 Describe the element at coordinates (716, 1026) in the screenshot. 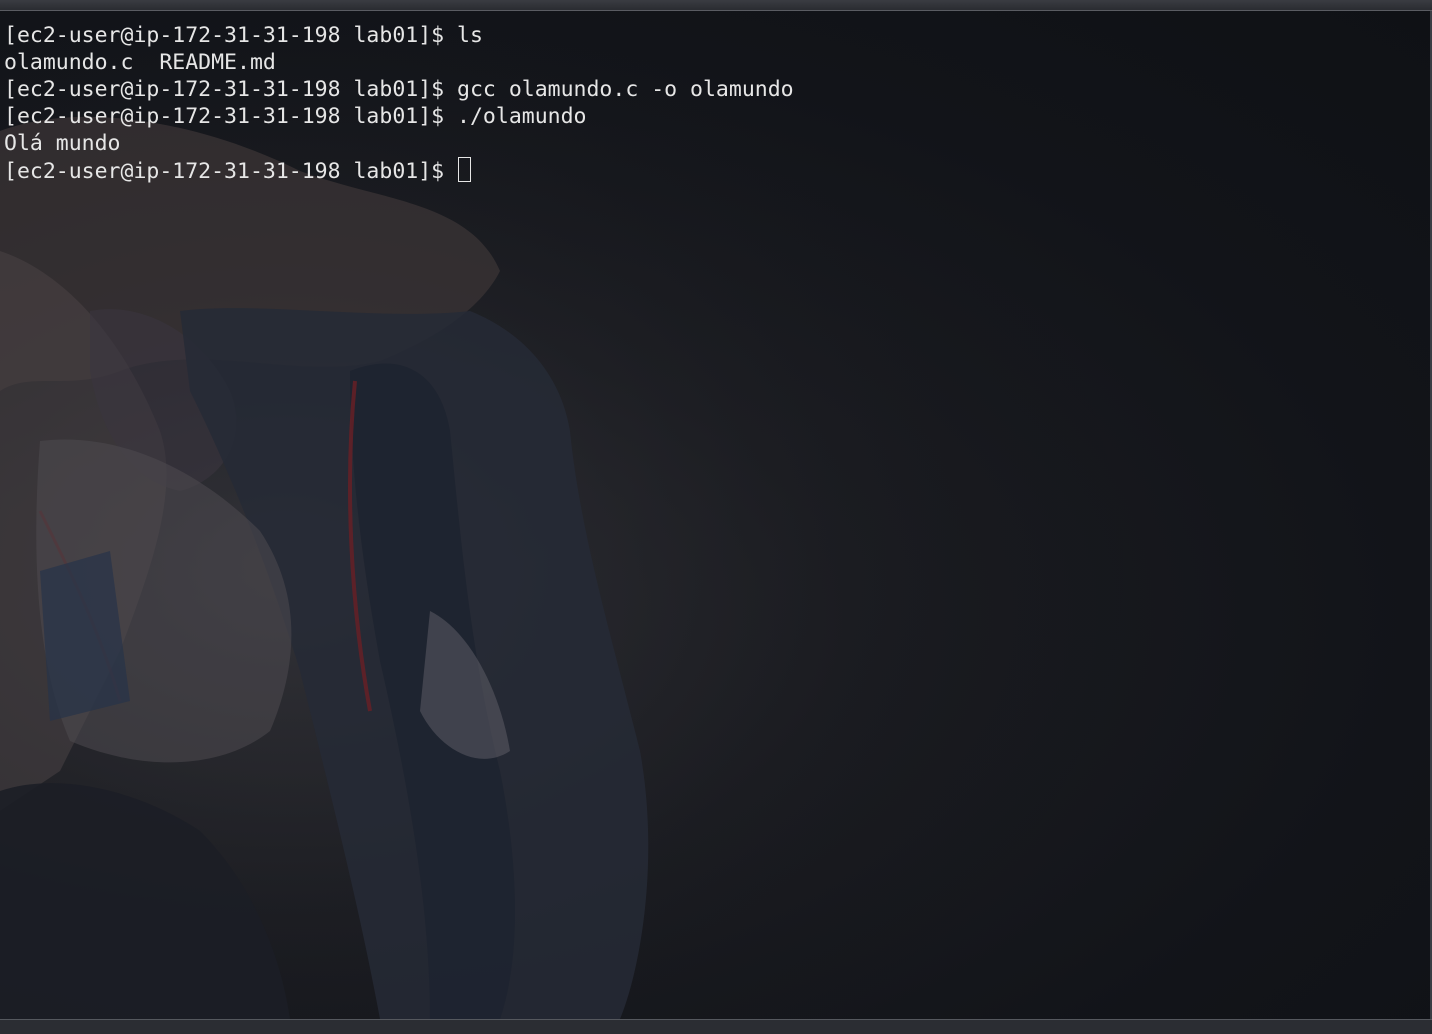

I see `window-bottom-border` at that location.